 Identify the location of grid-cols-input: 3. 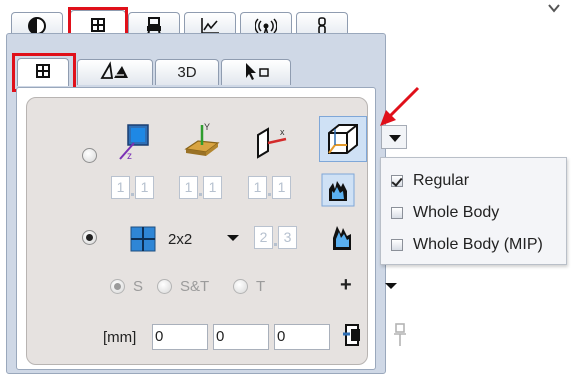
(287, 237).